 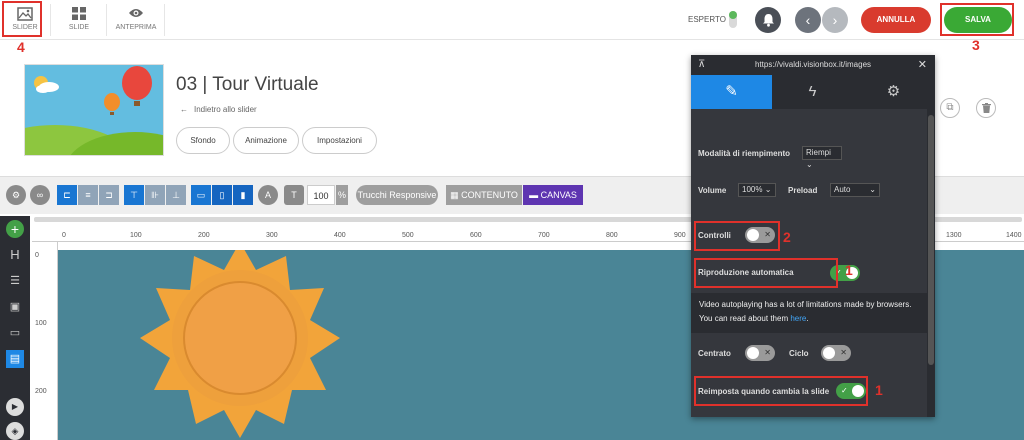 I want to click on link-button: ∞, so click(x=40, y=195).